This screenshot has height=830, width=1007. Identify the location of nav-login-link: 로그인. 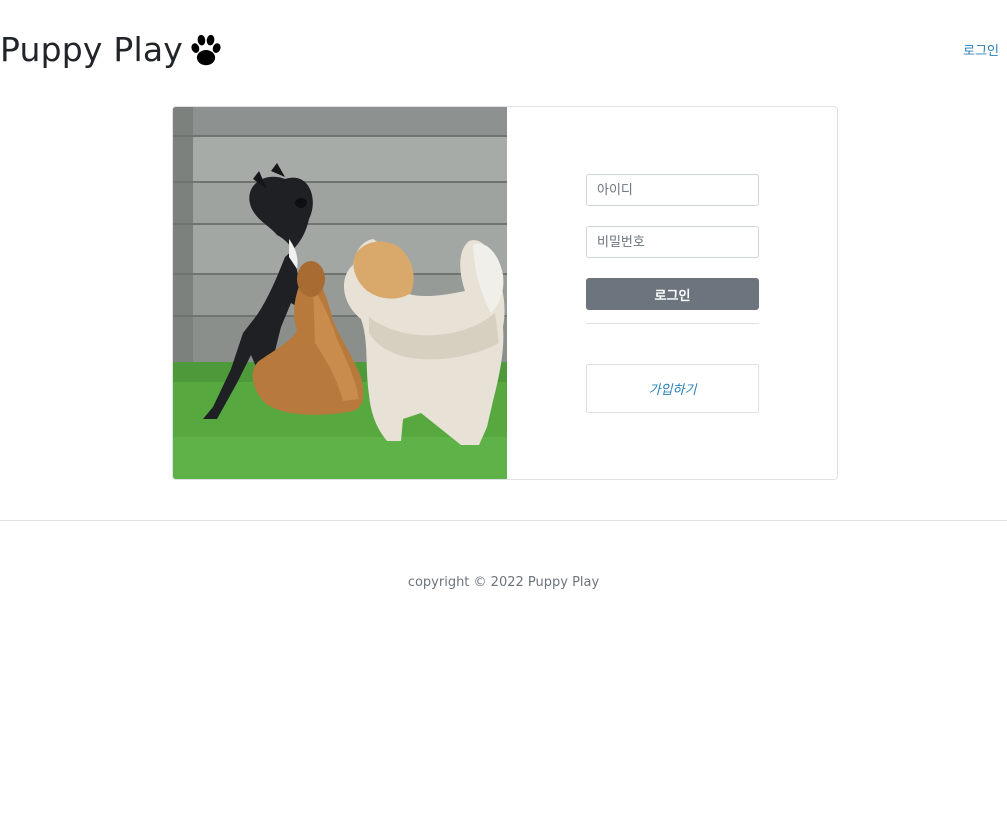
(981, 49).